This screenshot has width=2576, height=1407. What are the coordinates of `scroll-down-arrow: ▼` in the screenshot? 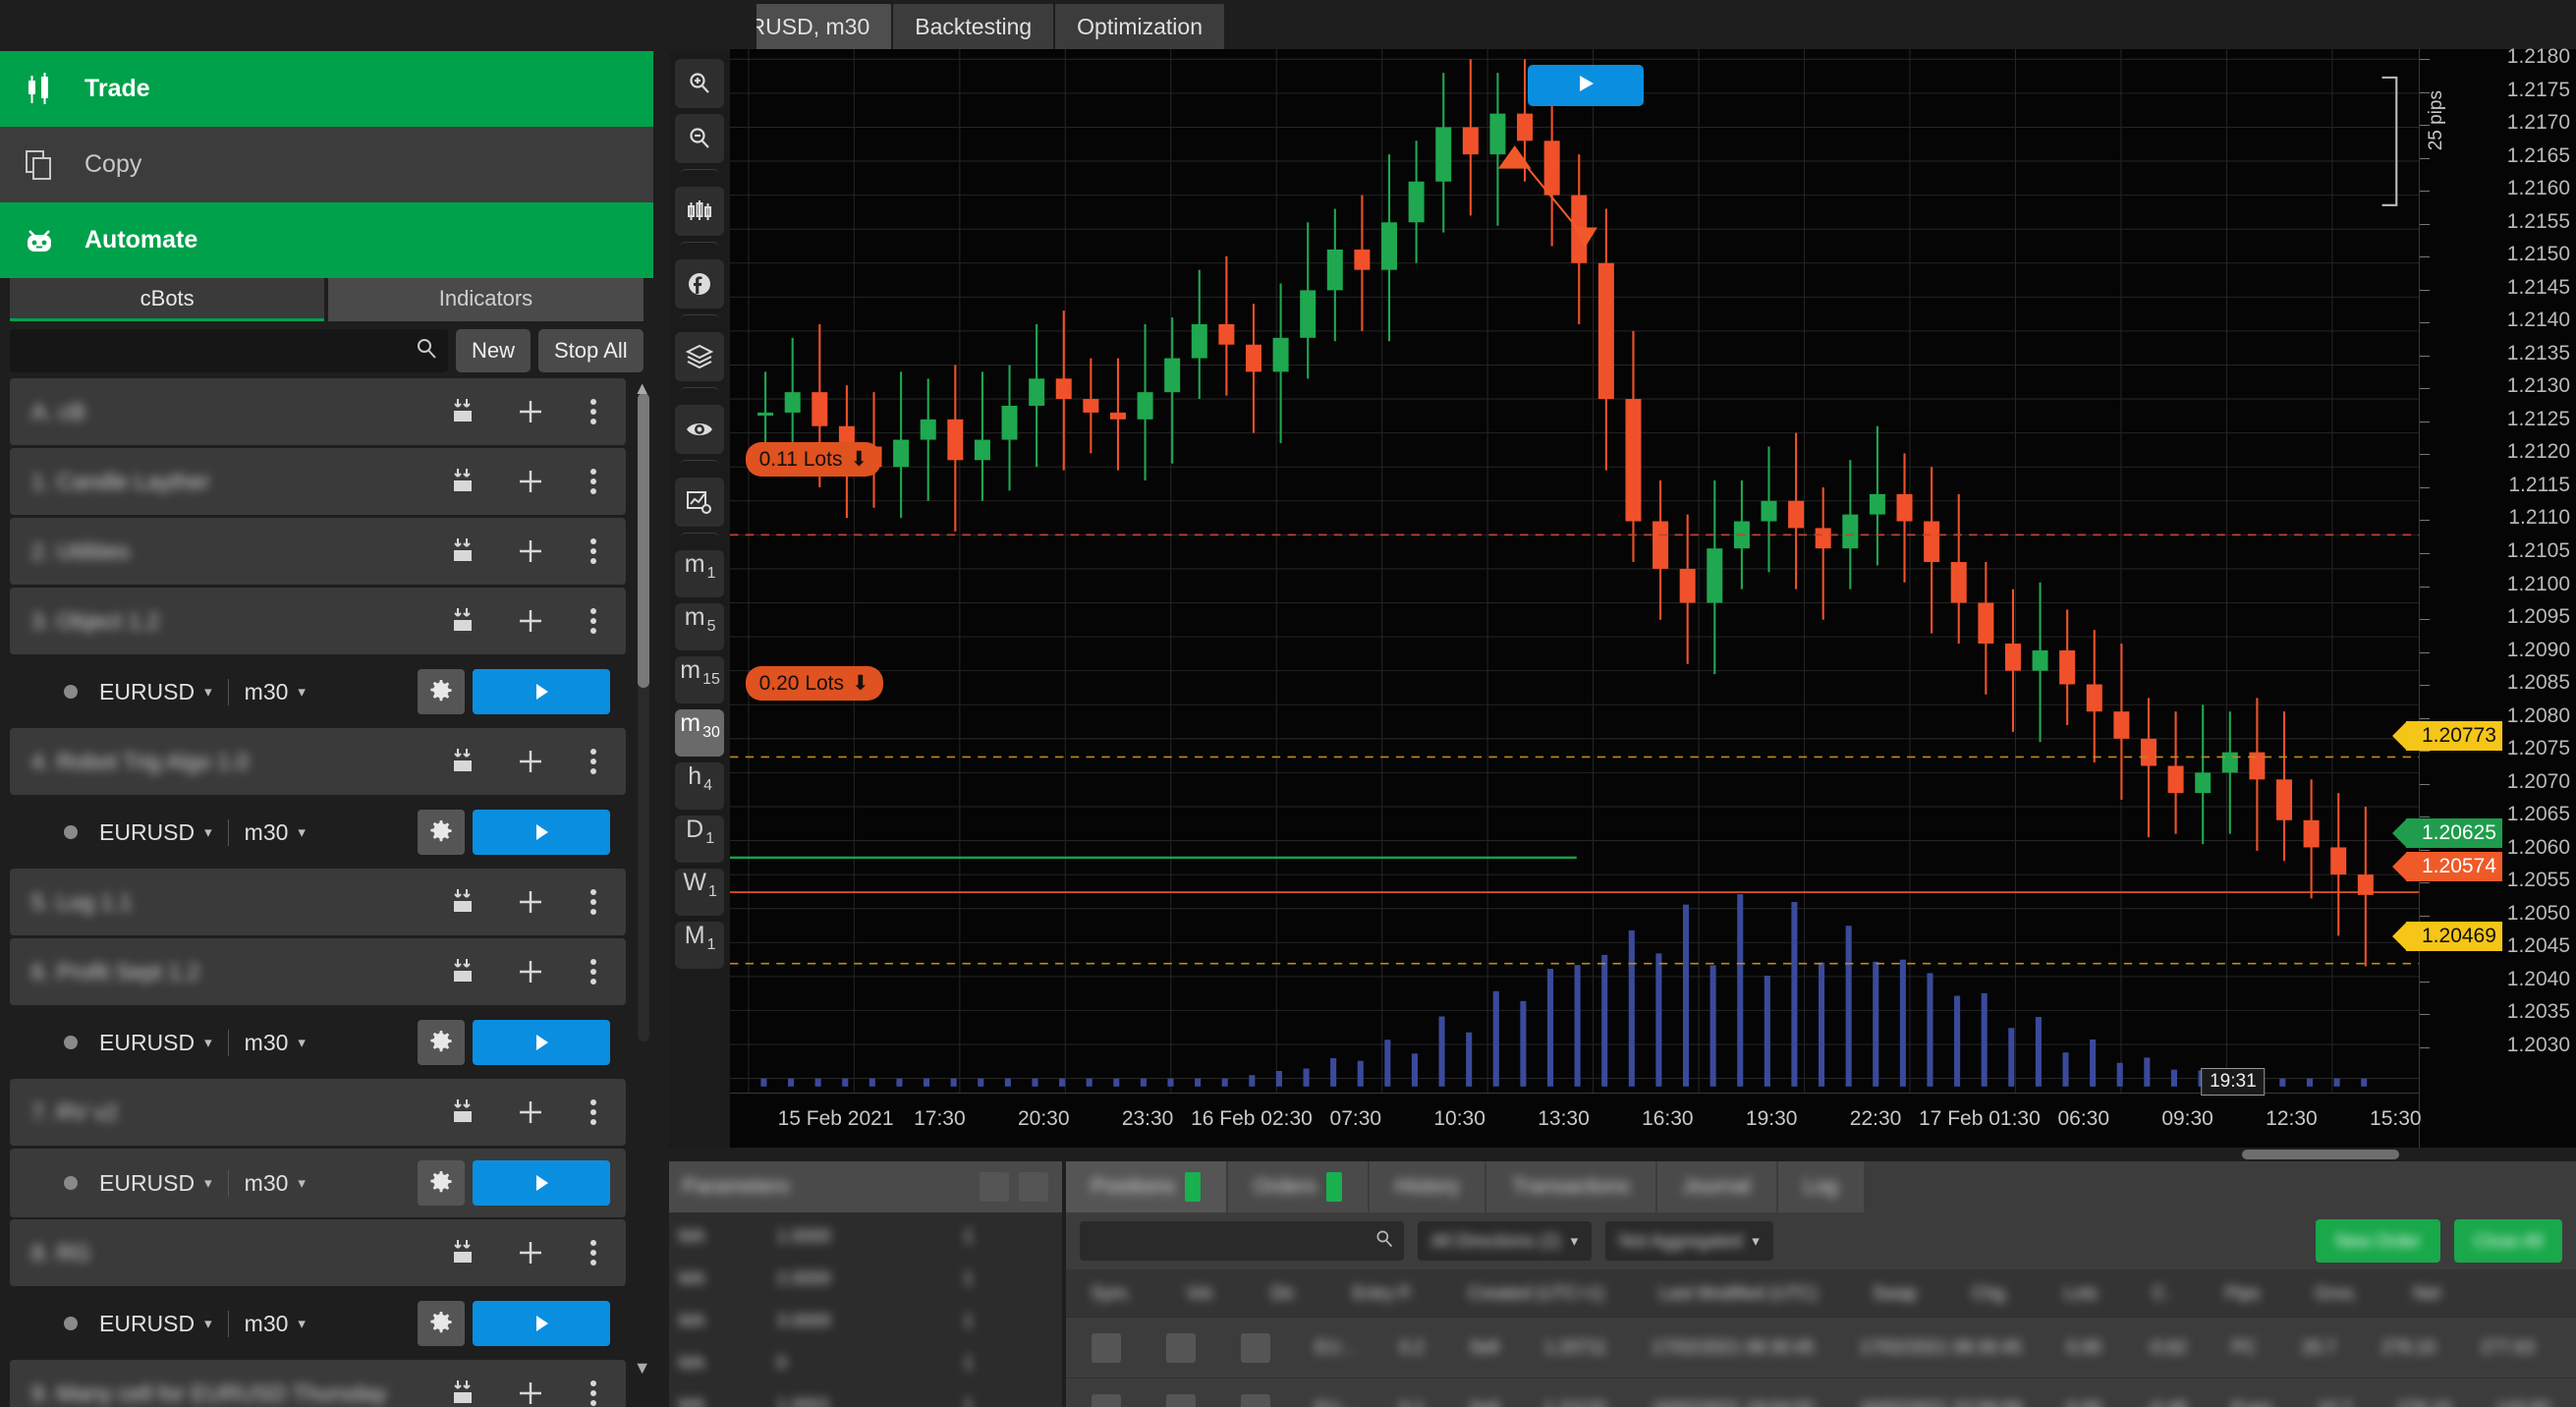 It's located at (642, 1368).